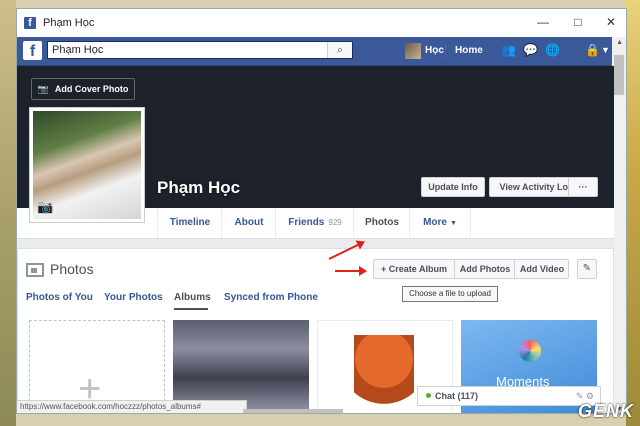  Describe the element at coordinates (435, 222) in the screenshot. I see `tab-label: More` at that location.